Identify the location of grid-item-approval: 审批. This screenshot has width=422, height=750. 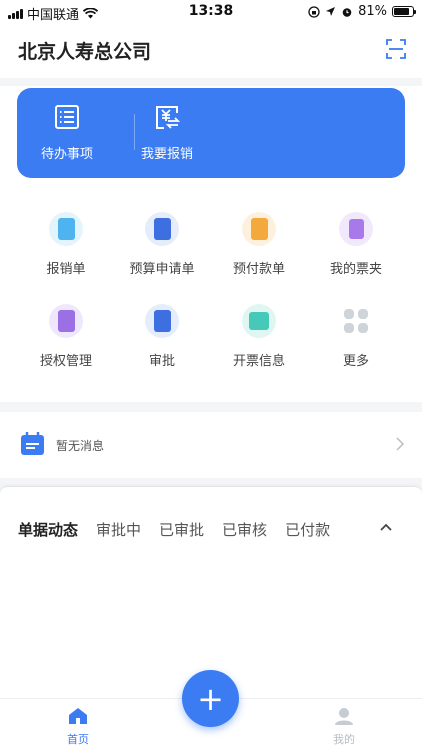
(162, 336).